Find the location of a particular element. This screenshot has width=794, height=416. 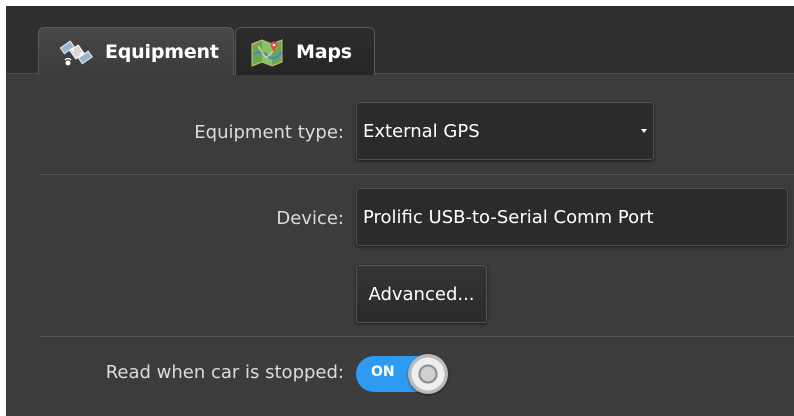

map-icon is located at coordinates (268, 52).